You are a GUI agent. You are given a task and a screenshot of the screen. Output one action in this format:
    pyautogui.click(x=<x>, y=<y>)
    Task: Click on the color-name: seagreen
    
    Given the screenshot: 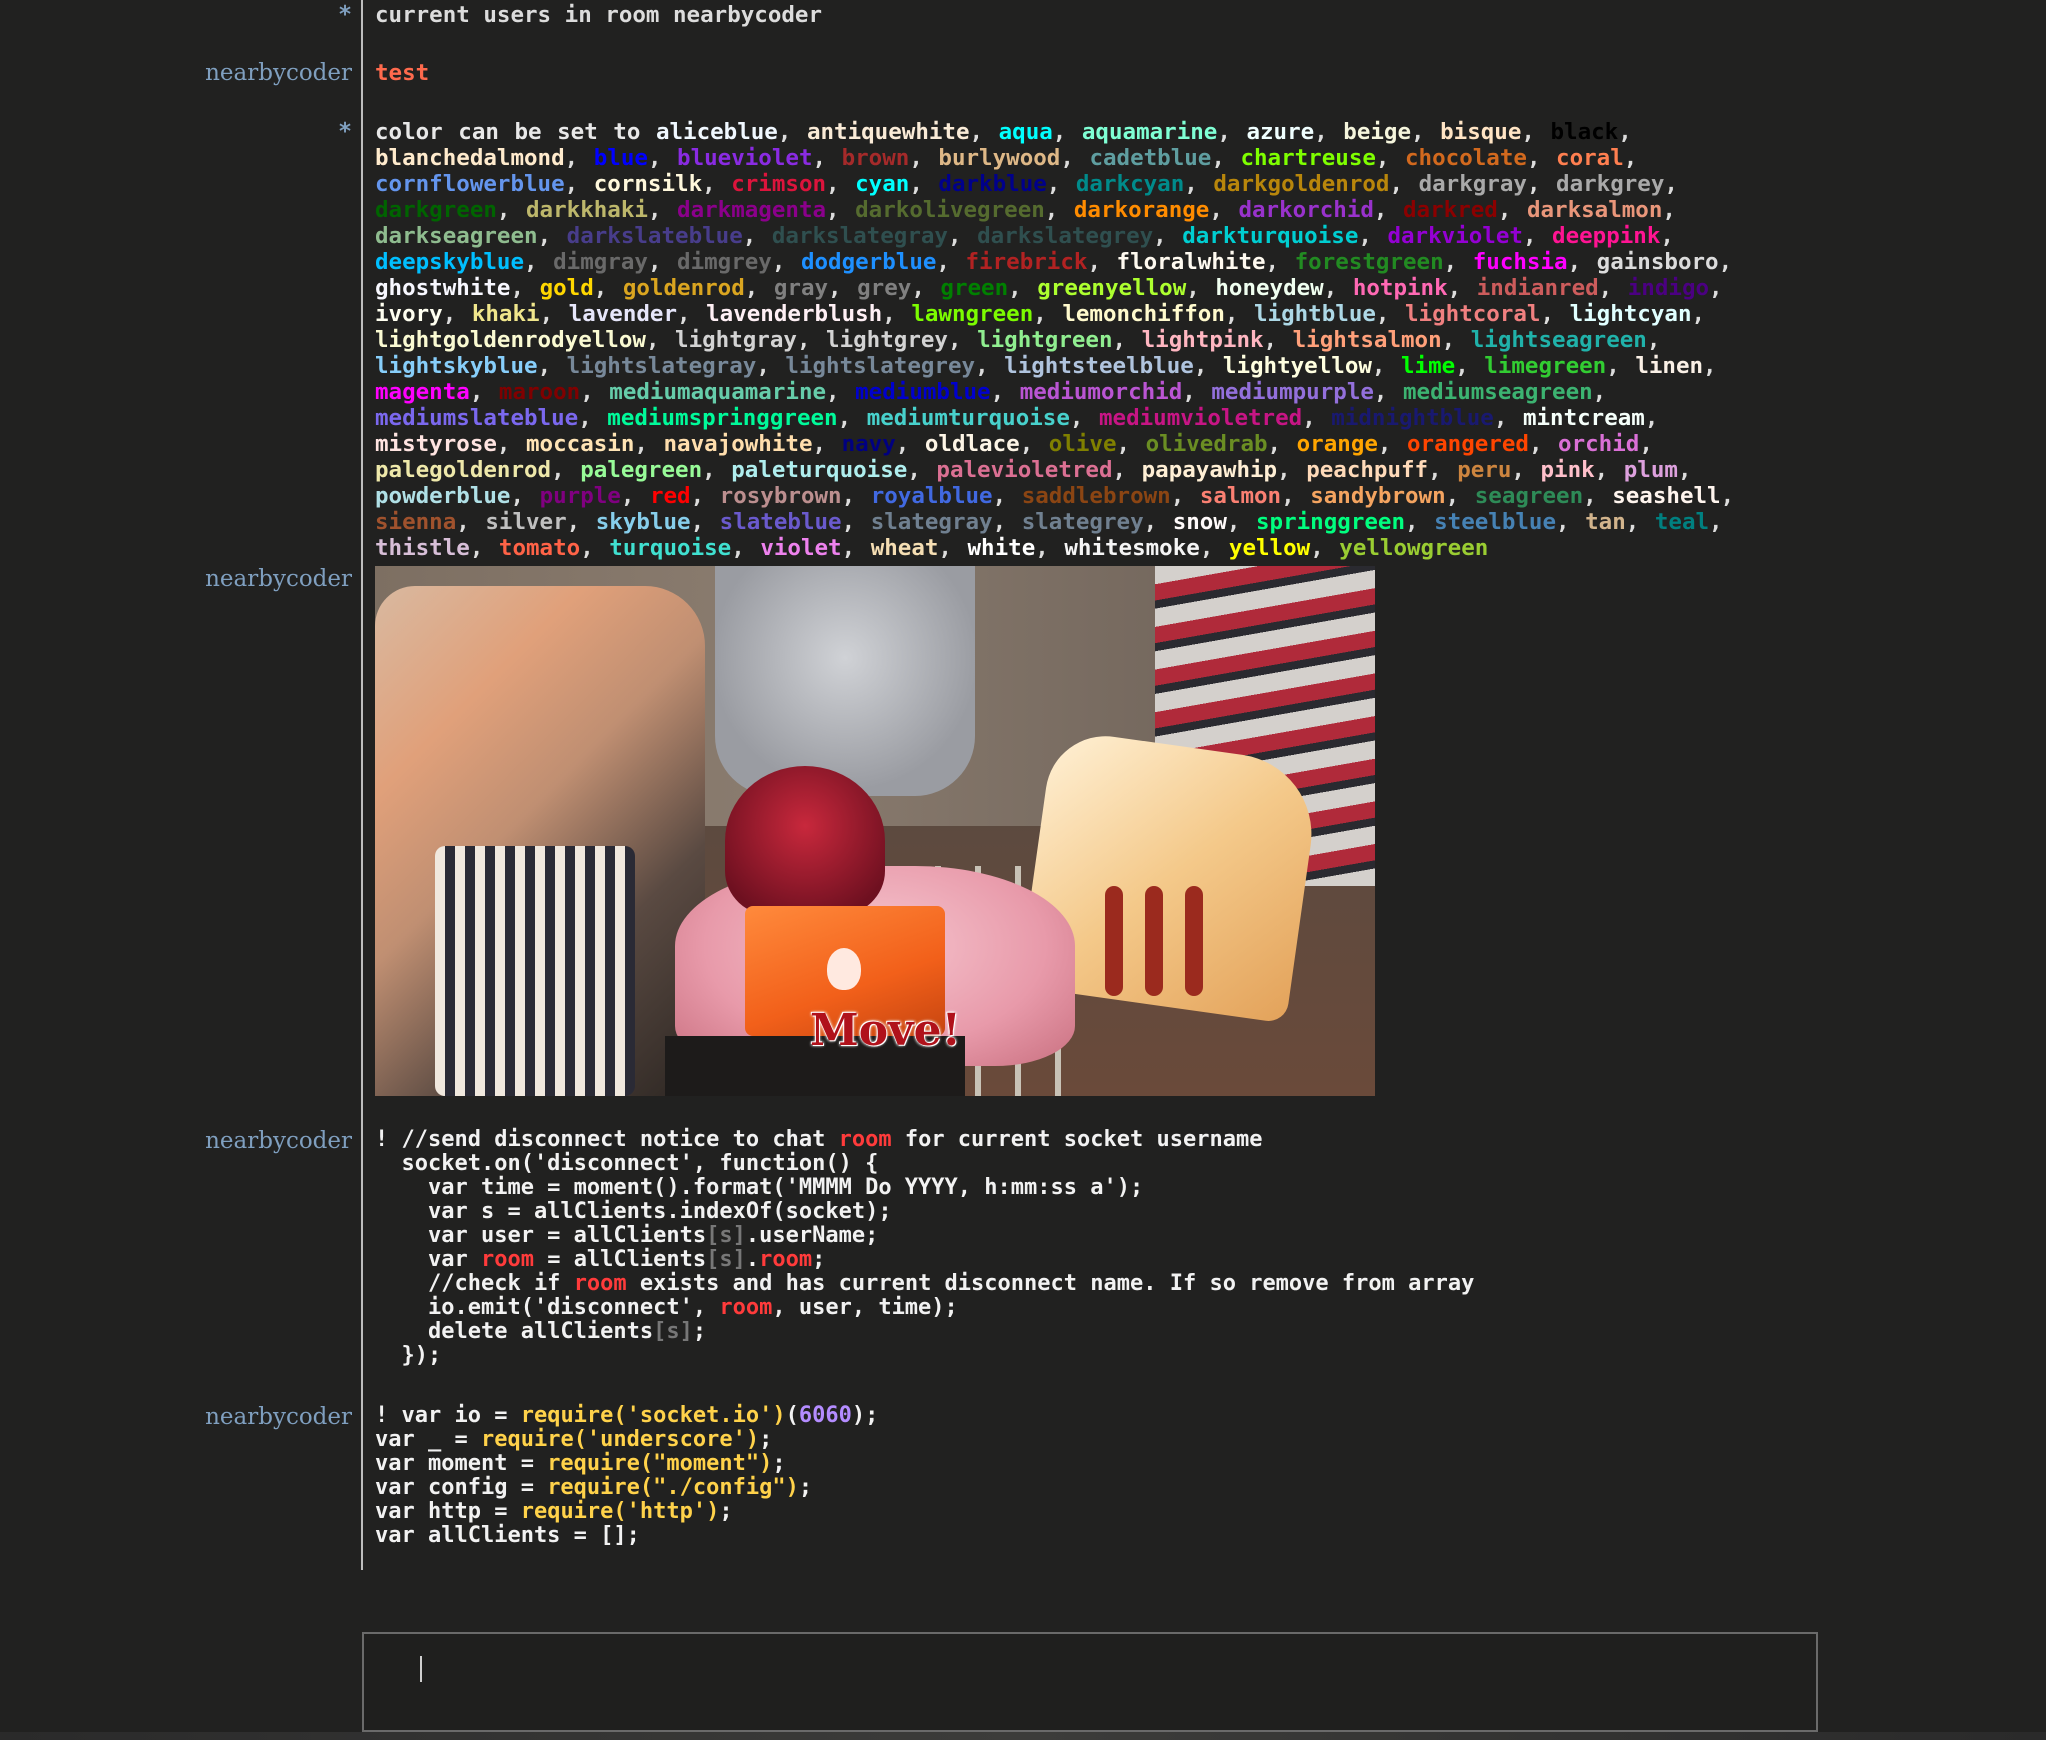 What is the action you would take?
    pyautogui.click(x=1529, y=496)
    